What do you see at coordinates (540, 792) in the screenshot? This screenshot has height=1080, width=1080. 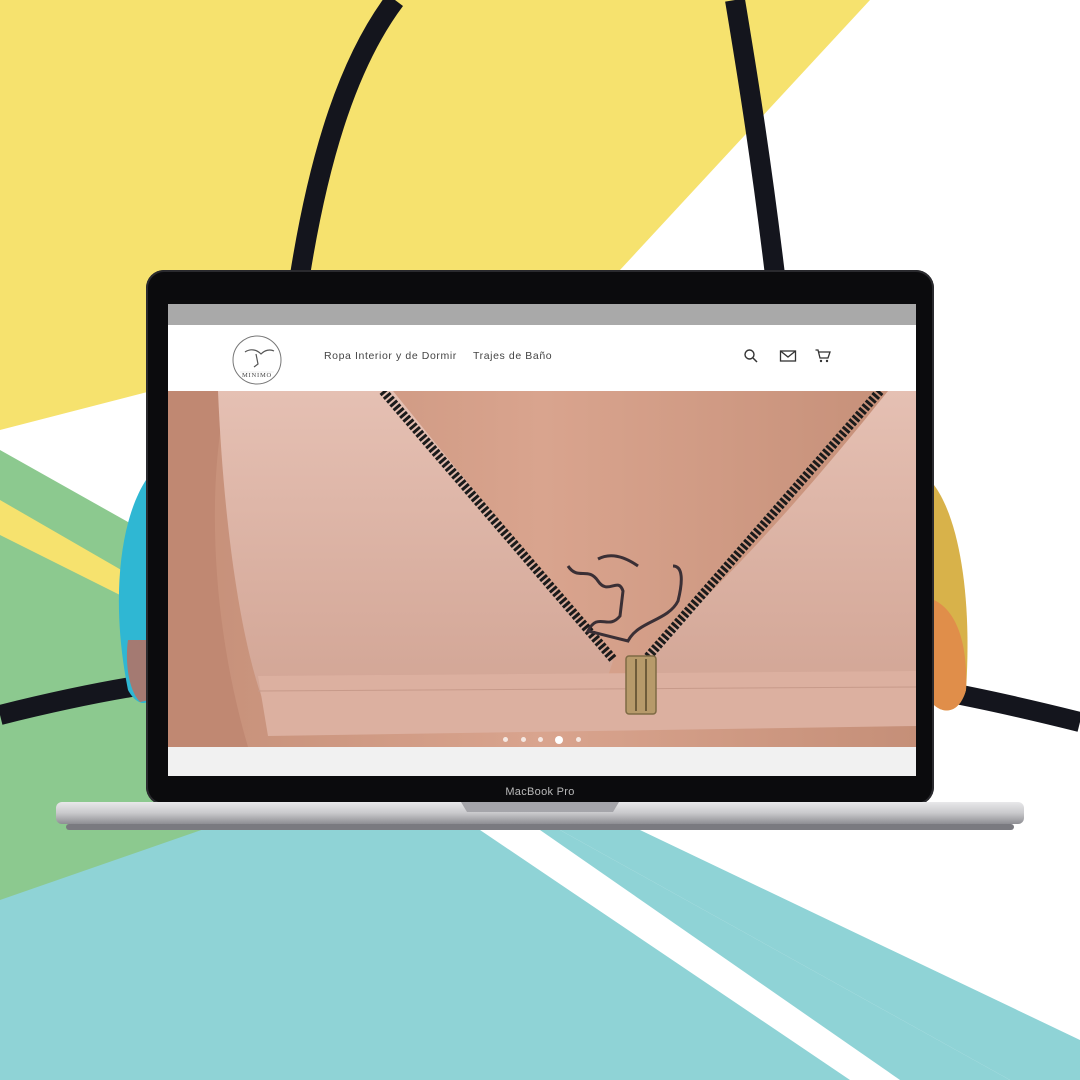 I see `laptop-model-label: MacBook Pro` at bounding box center [540, 792].